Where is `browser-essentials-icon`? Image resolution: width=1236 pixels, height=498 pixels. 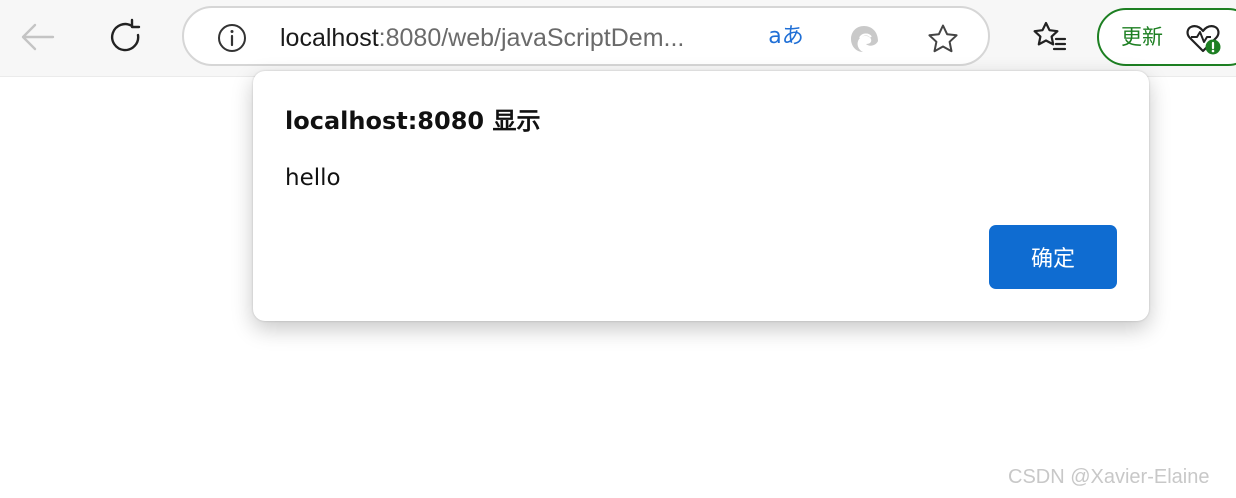 browser-essentials-icon is located at coordinates (1203, 40).